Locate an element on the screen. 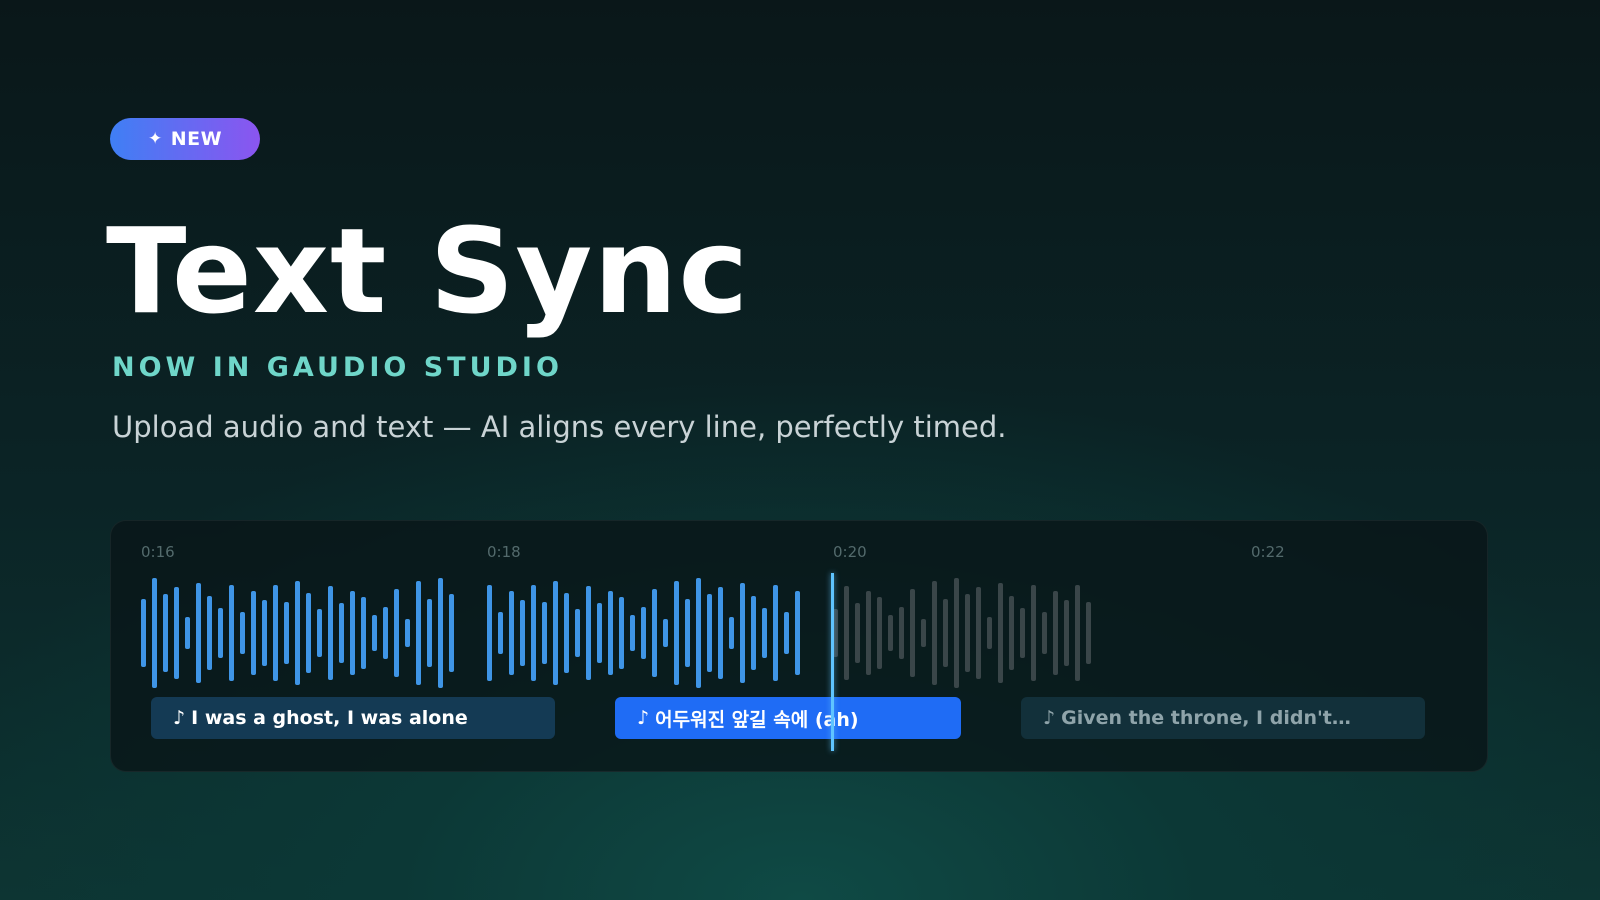 The width and height of the screenshot is (1600, 900). new-badge-label: NEW is located at coordinates (196, 139).